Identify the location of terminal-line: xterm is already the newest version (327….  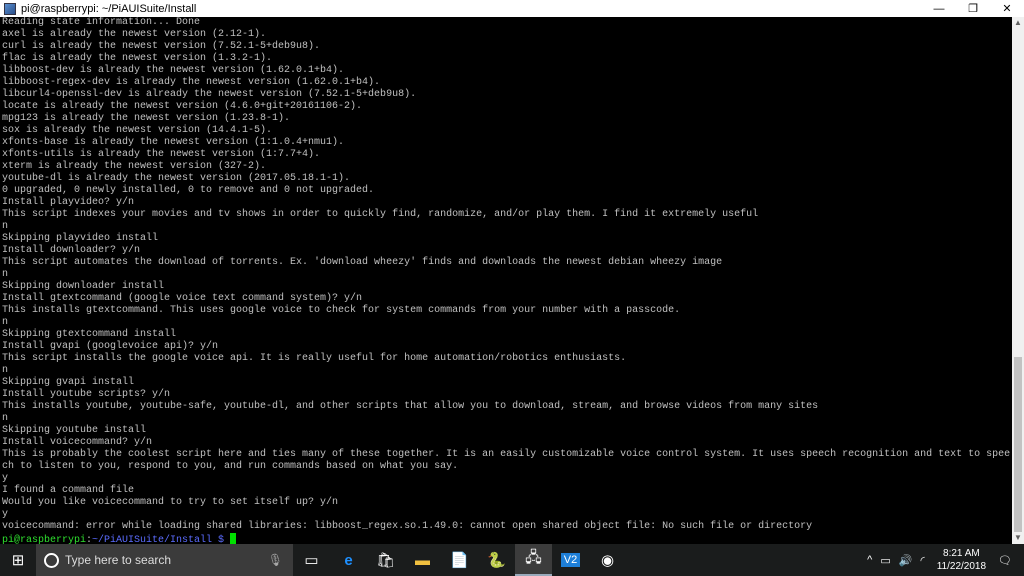
(134, 166).